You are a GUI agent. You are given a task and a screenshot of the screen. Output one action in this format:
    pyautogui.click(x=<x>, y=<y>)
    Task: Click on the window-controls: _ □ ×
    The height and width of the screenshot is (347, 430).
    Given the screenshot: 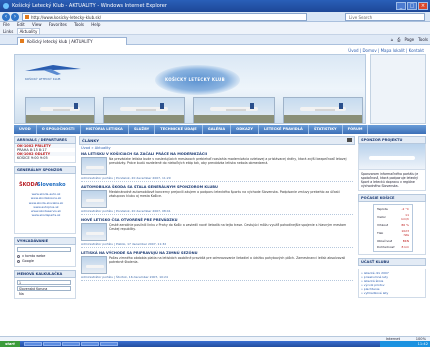 What is the action you would take?
    pyautogui.click(x=412, y=6)
    